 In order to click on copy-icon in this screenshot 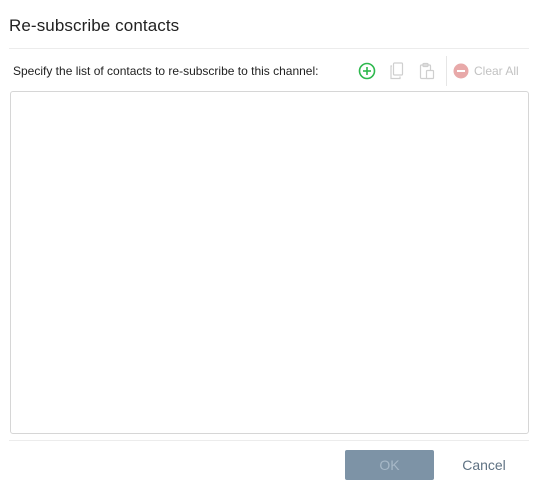, I will do `click(397, 71)`.